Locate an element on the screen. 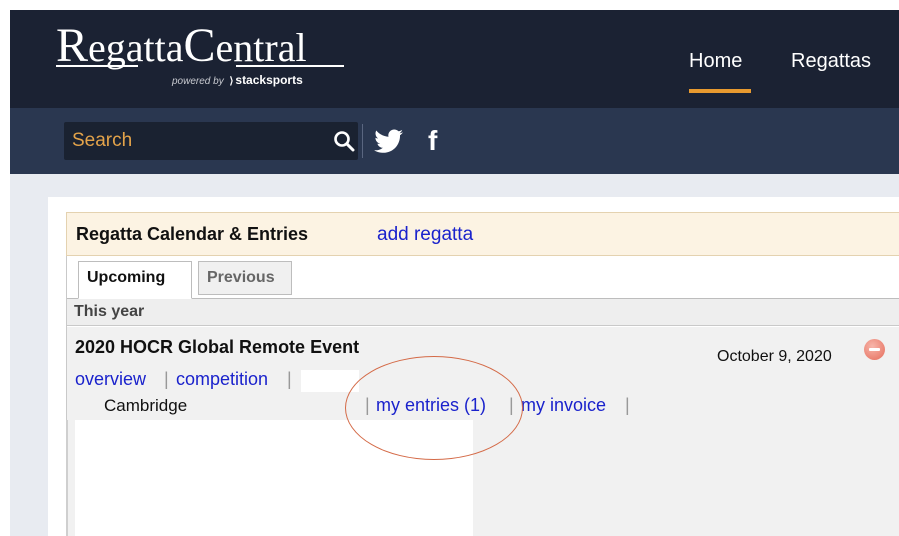  search-placeholder: Search is located at coordinates (102, 140).